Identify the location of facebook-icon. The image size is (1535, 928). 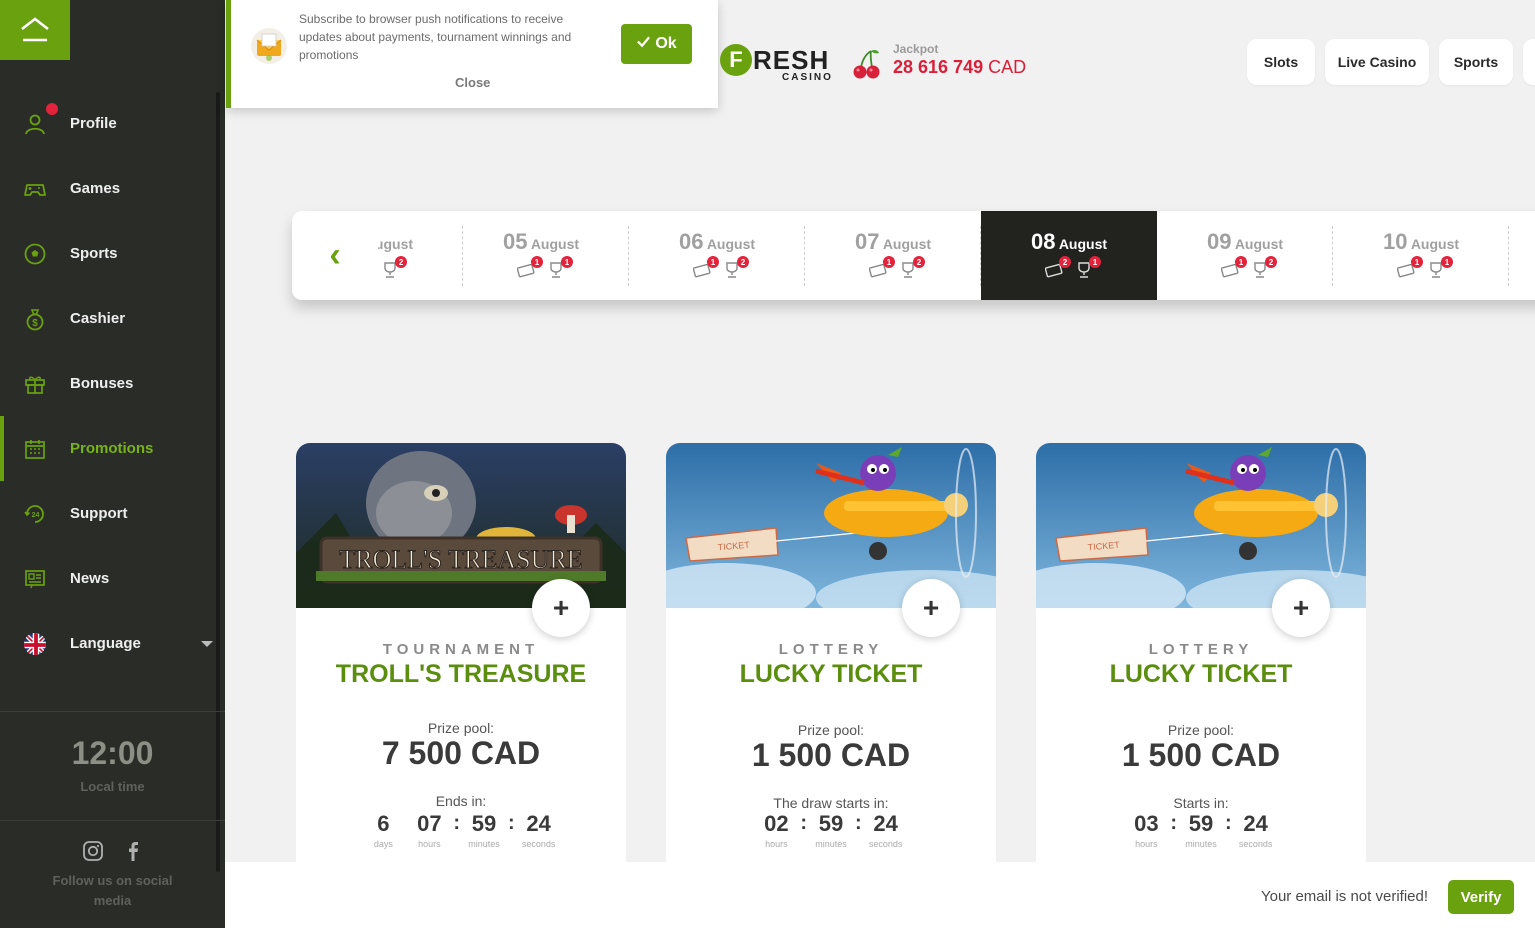
(133, 853).